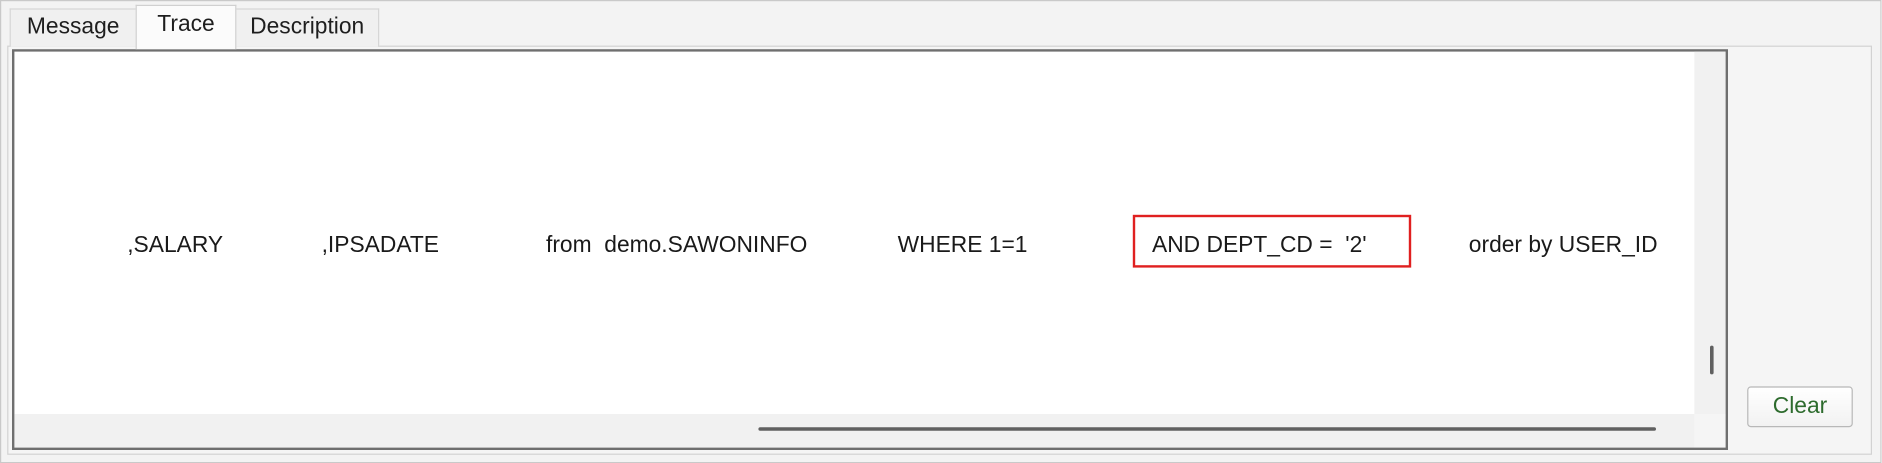 The height and width of the screenshot is (463, 1882). I want to click on tab-trace: Trace, so click(186, 27).